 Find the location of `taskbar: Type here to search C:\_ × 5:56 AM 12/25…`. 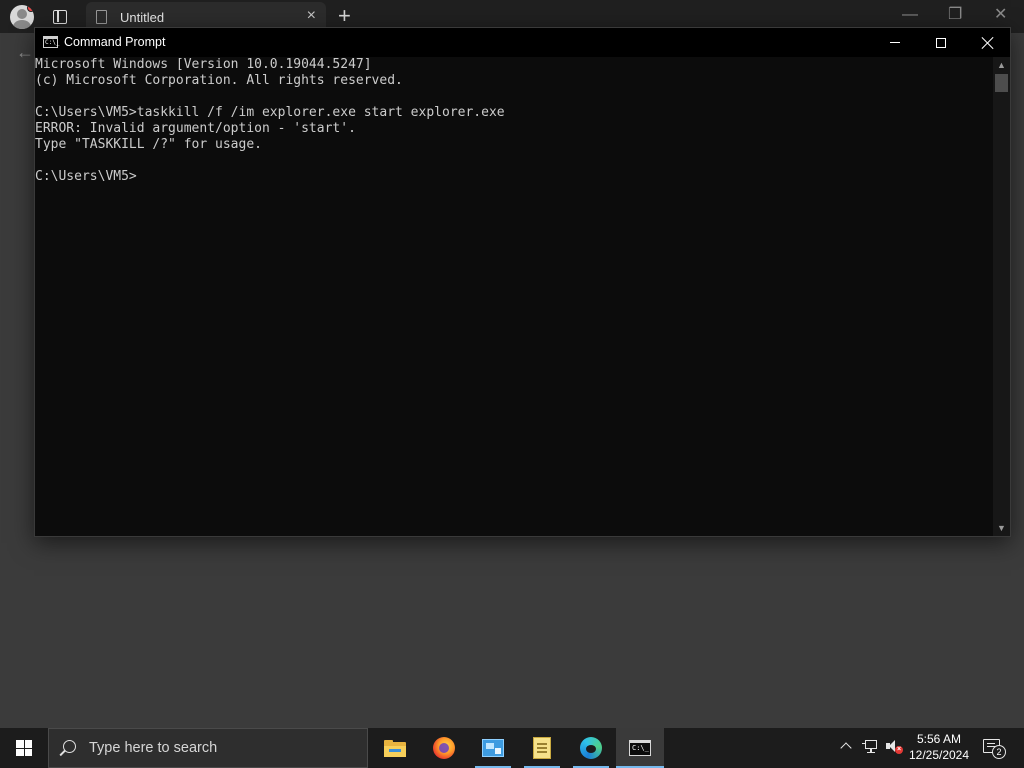

taskbar: Type here to search C:\_ × 5:56 AM 12/25… is located at coordinates (512, 748).